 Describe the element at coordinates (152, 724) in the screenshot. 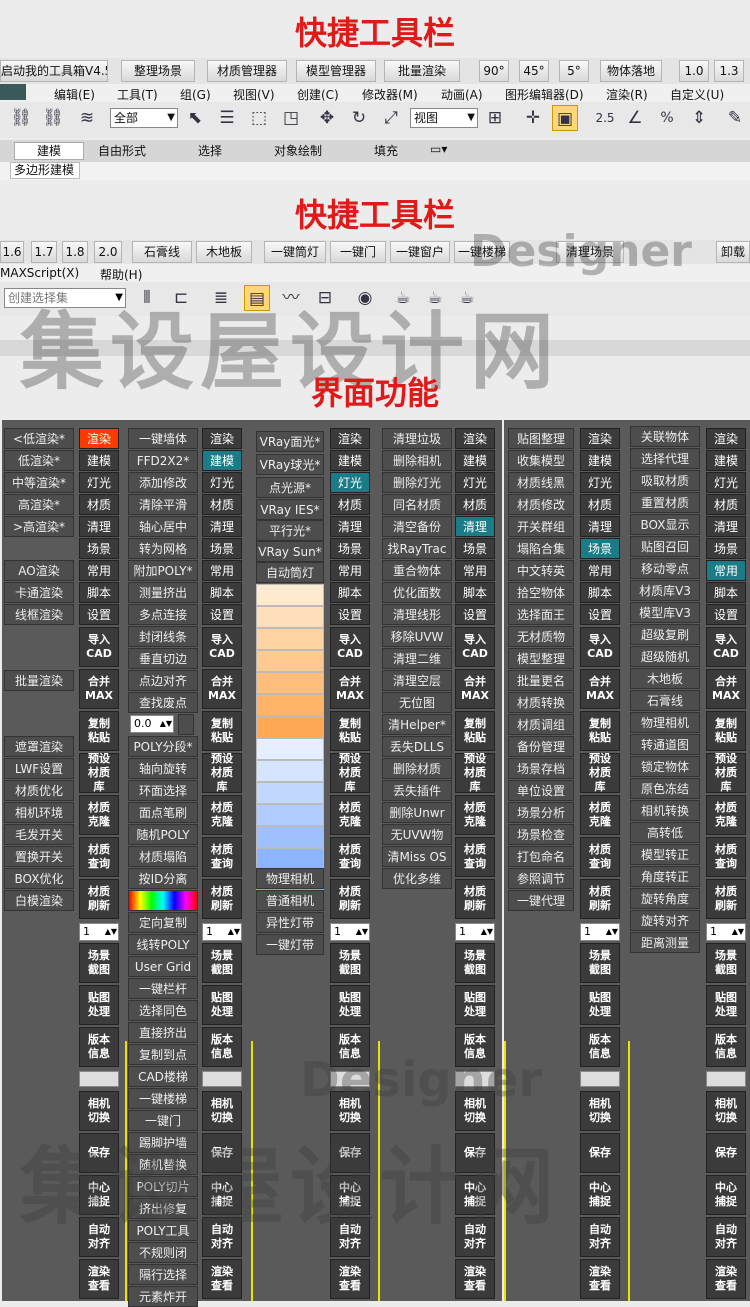

I see `segment-spinner: 0.0 ▲▼` at that location.